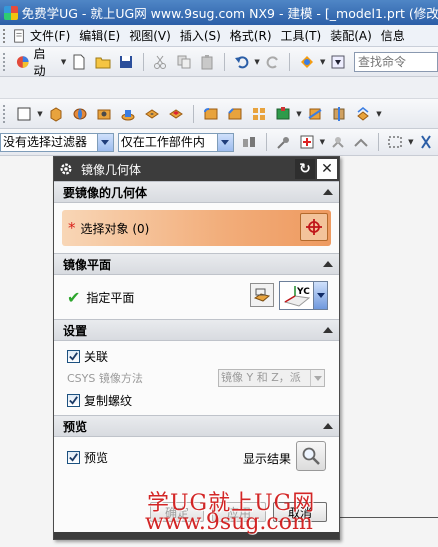 The image size is (438, 547). What do you see at coordinates (128, 114) in the screenshot?
I see `boss-button` at bounding box center [128, 114].